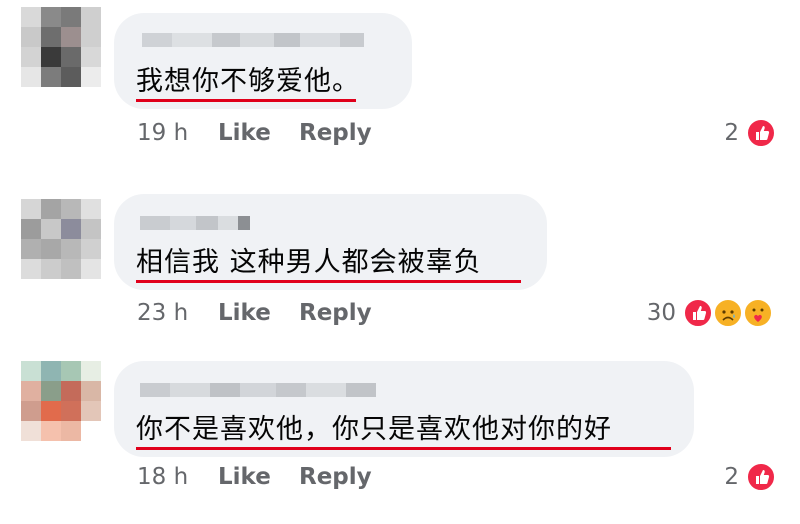 The height and width of the screenshot is (524, 800). What do you see at coordinates (758, 313) in the screenshot?
I see `care-icon` at bounding box center [758, 313].